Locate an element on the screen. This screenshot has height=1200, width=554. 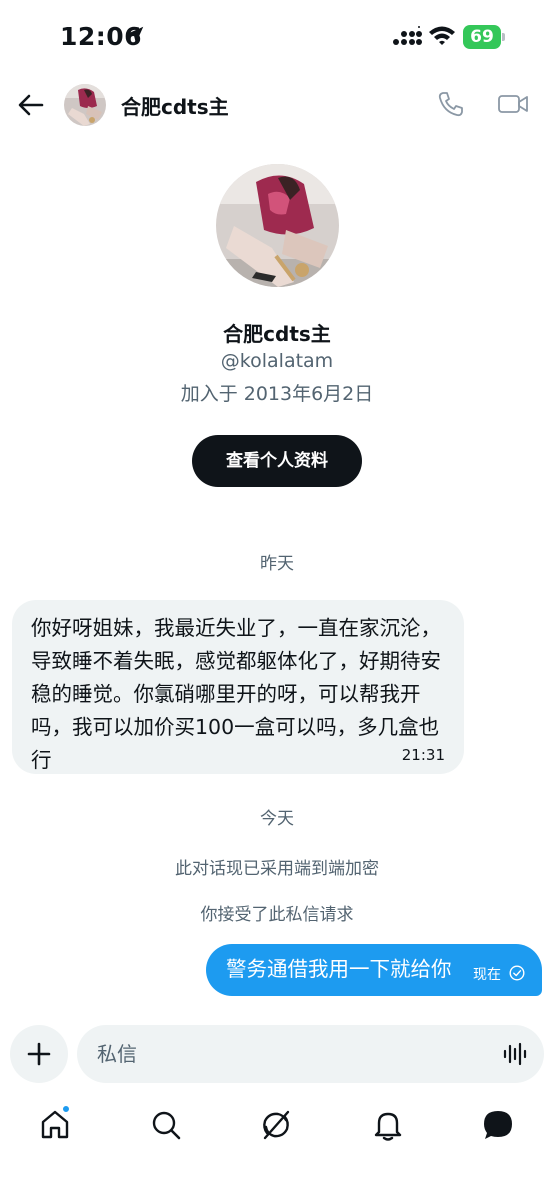
location-arrow-icon is located at coordinates (135, 35).